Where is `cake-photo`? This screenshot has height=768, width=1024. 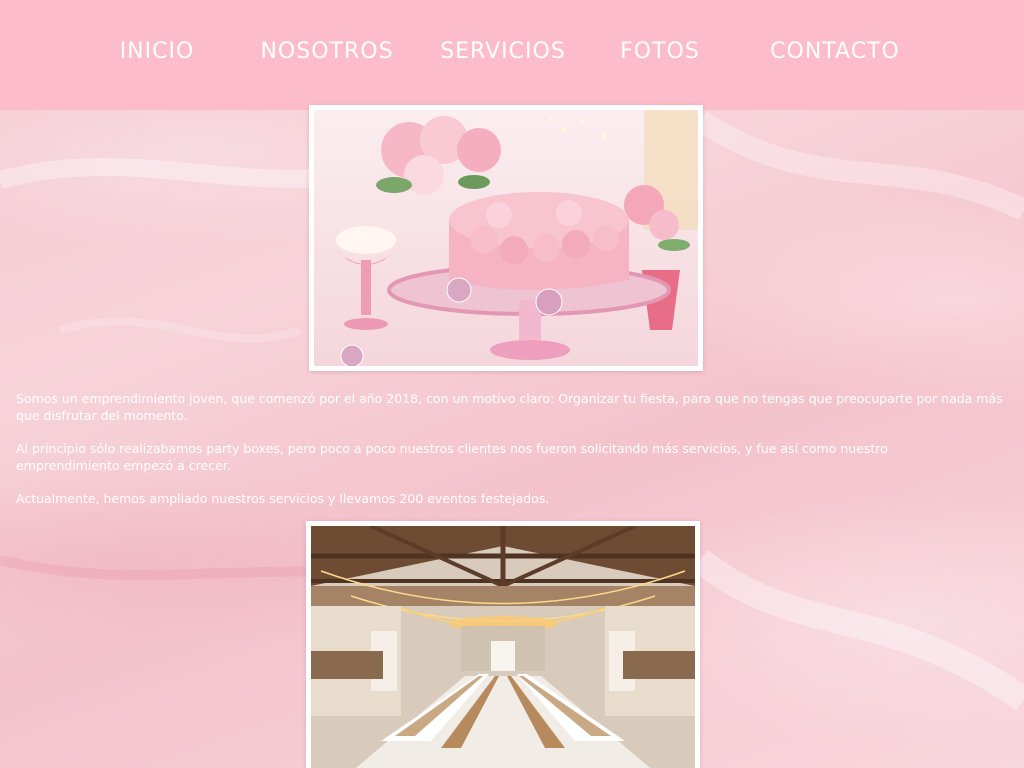
cake-photo is located at coordinates (506, 238).